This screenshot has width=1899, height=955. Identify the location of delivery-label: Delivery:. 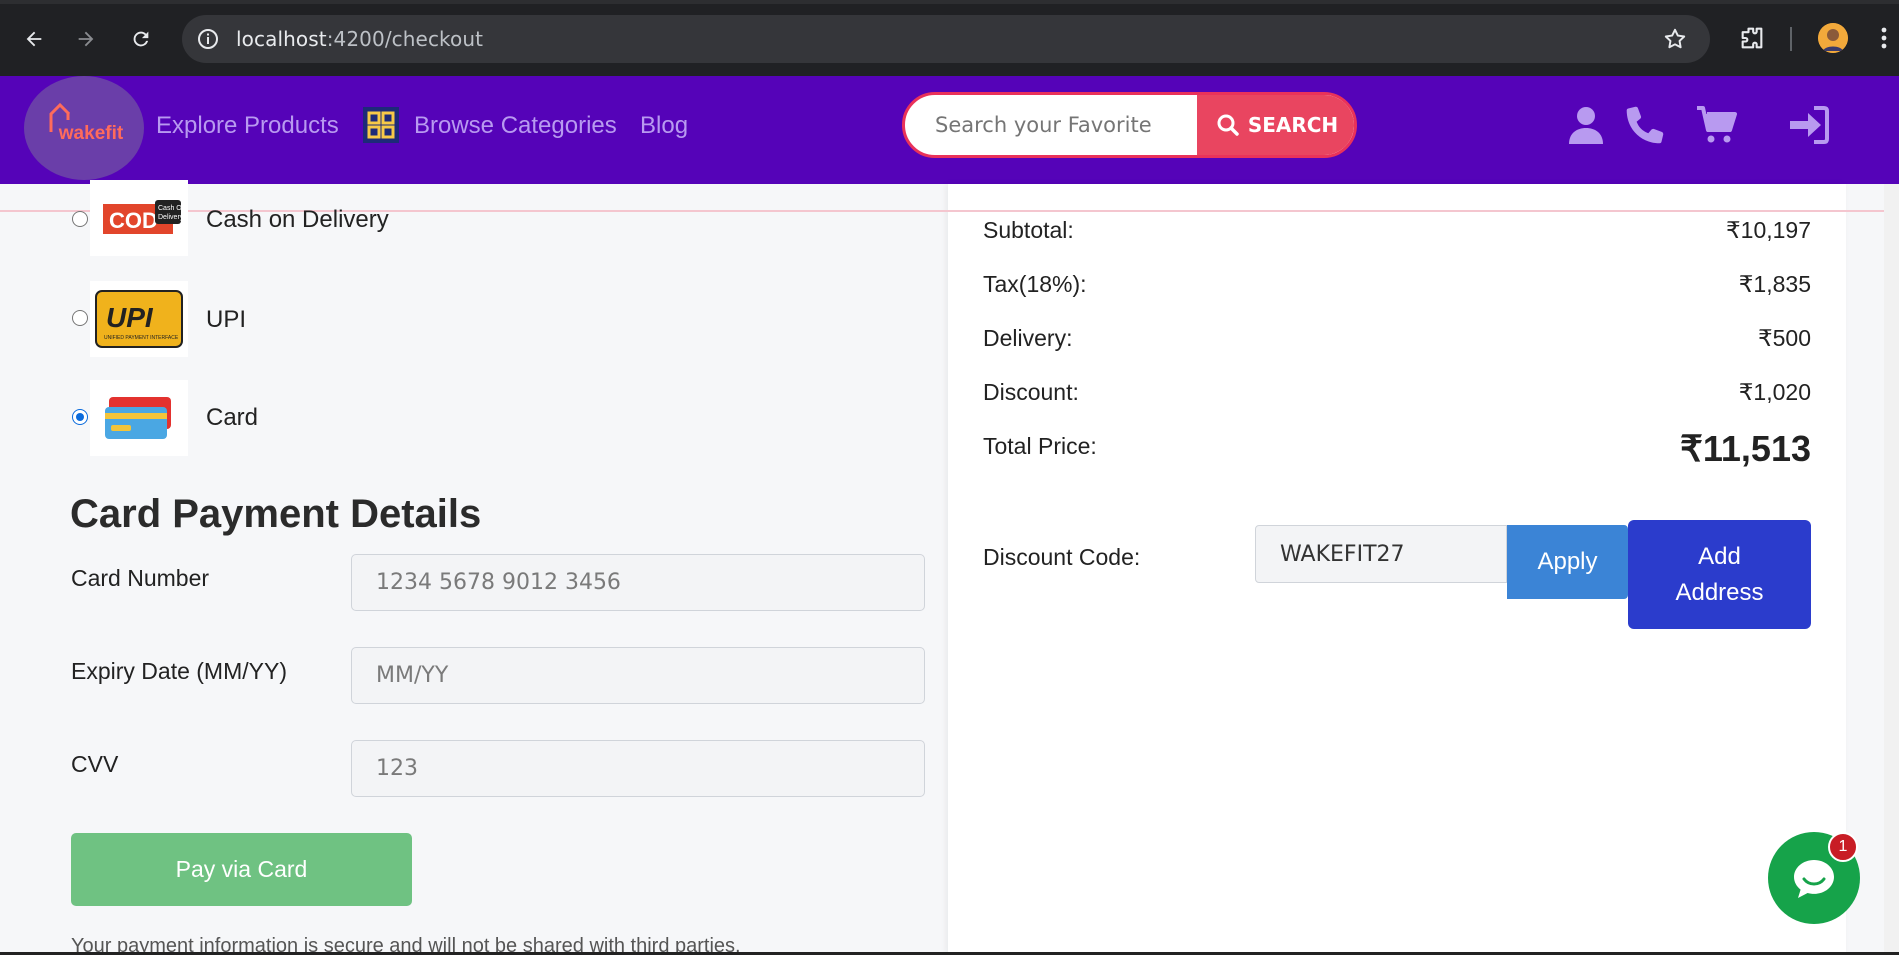
(1028, 338).